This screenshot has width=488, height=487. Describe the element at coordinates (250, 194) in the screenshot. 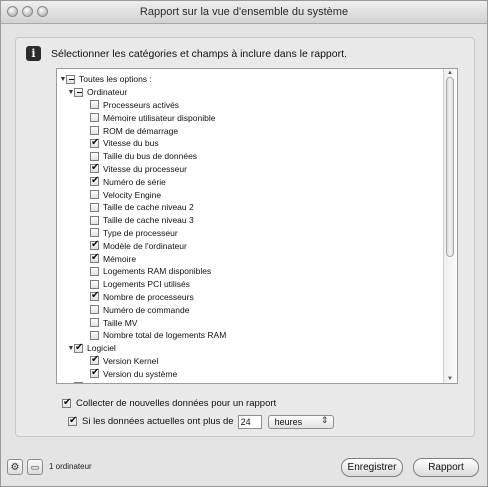

I see `tree-row: Velocity Engine` at that location.